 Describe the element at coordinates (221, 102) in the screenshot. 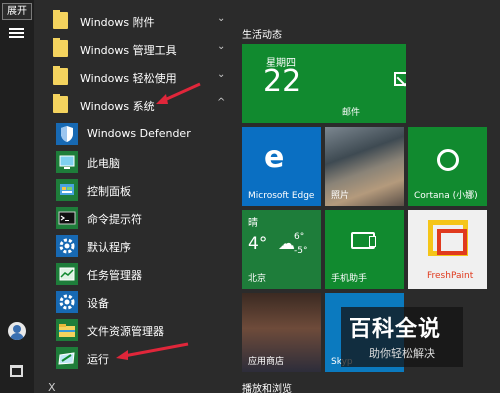

I see `chevron-up-icon: ^` at that location.